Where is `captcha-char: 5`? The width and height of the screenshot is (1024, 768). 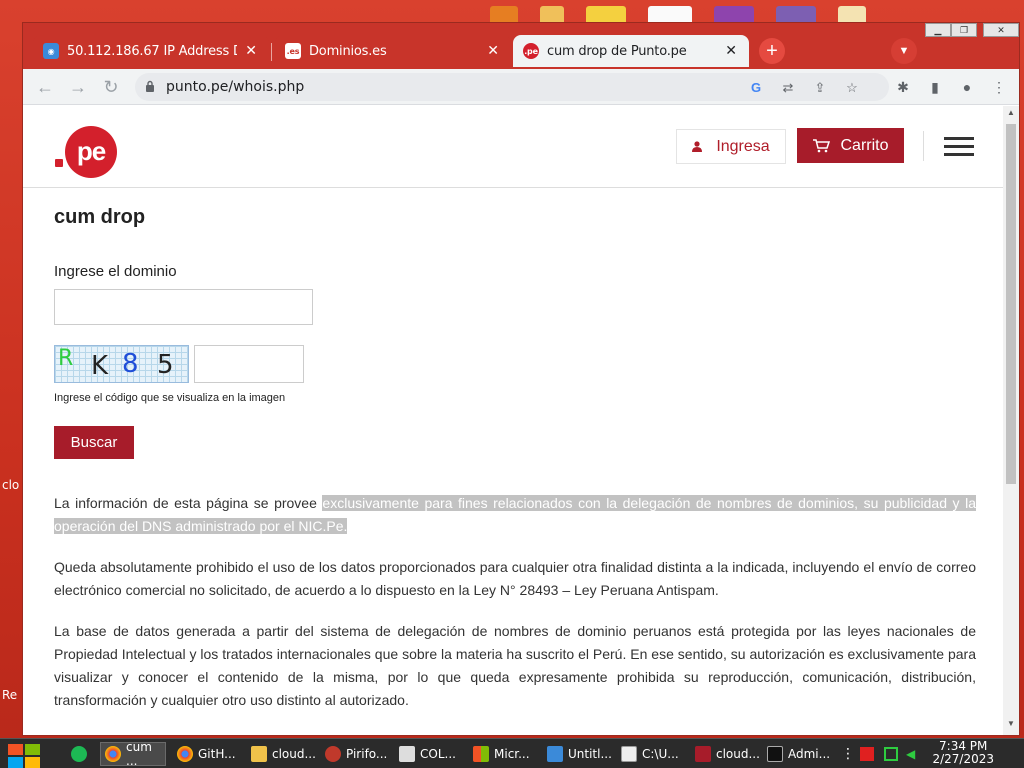 captcha-char: 5 is located at coordinates (165, 365).